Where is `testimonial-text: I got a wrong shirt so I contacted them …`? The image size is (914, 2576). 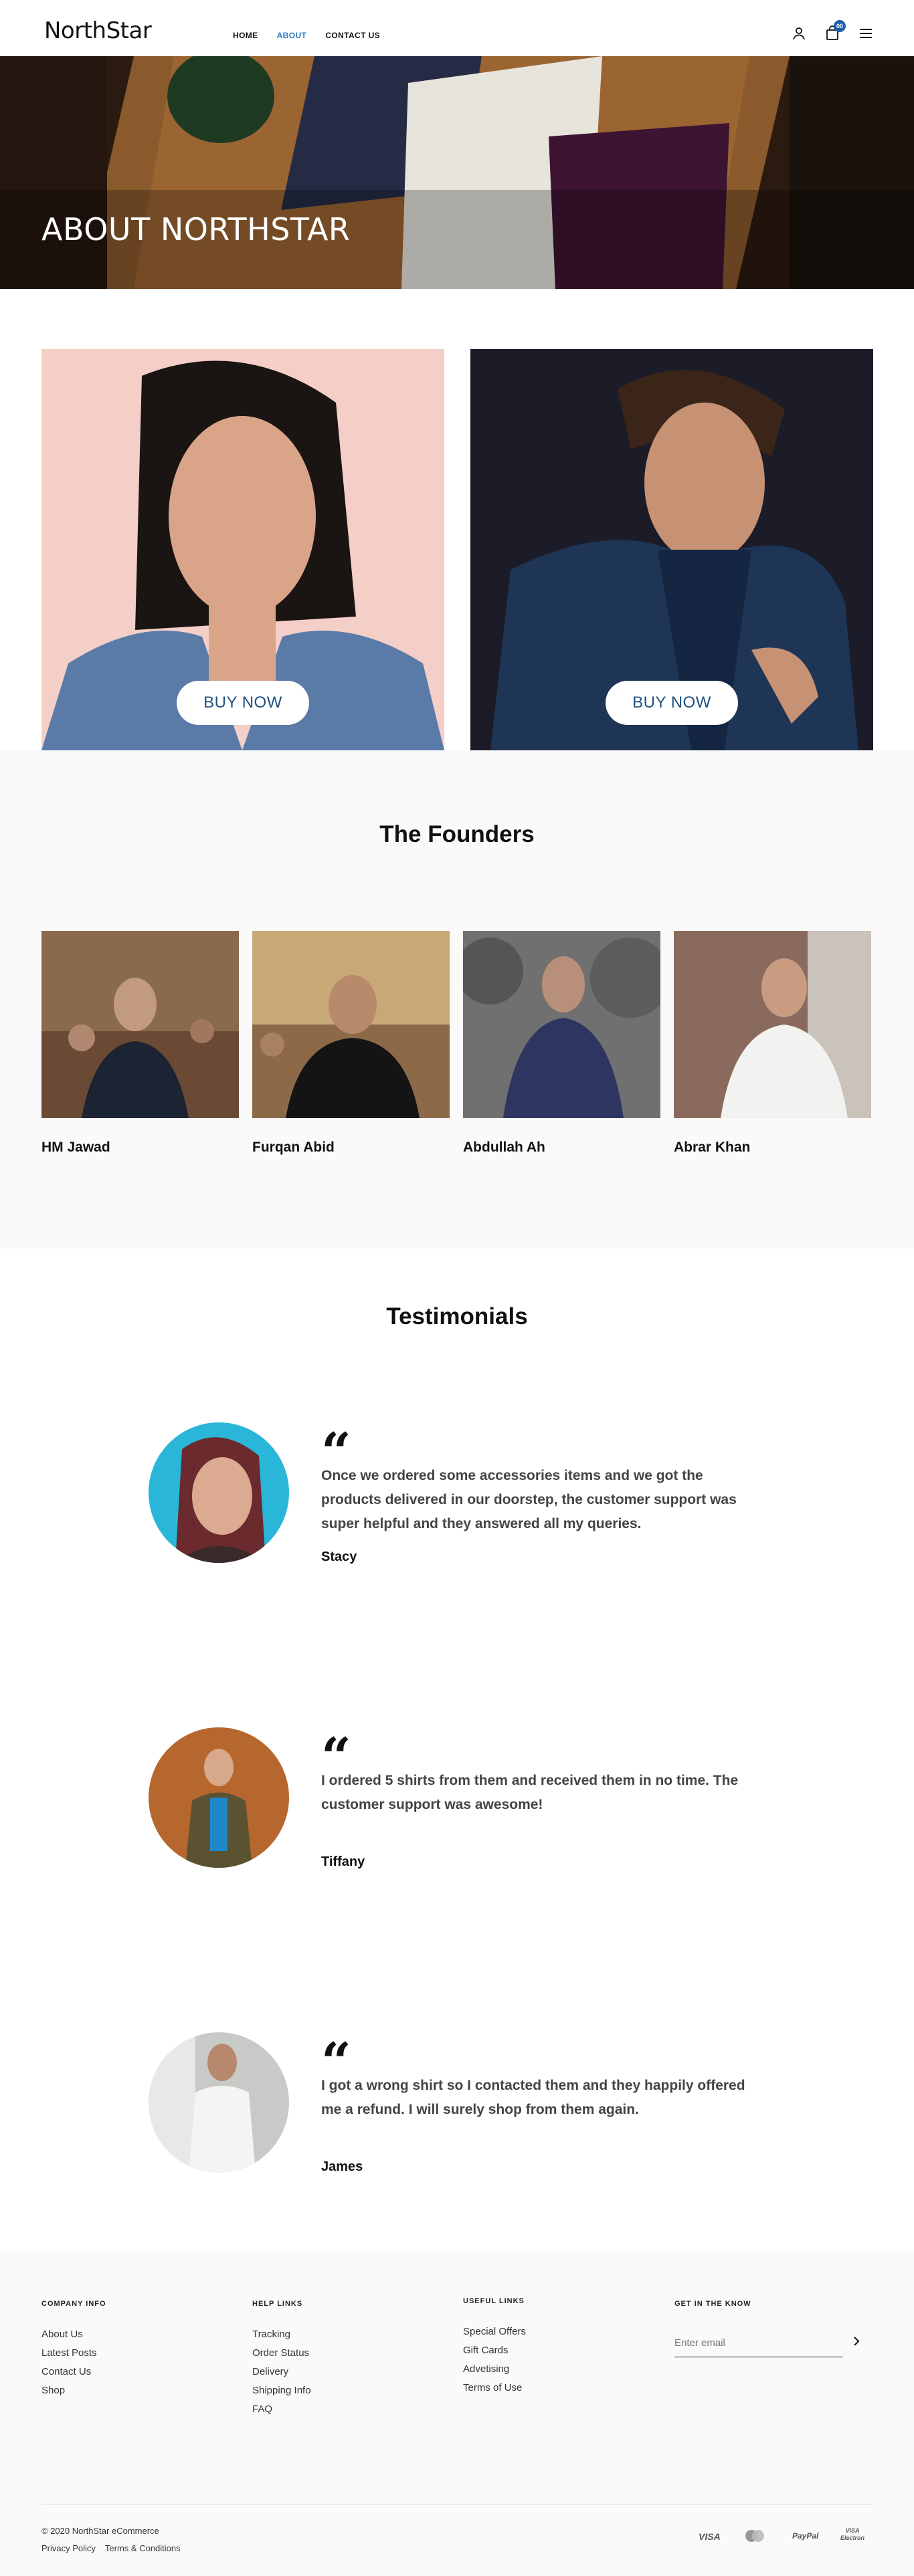
testimonial-text: I got a wrong shirt so I contacted them … is located at coordinates (533, 2097).